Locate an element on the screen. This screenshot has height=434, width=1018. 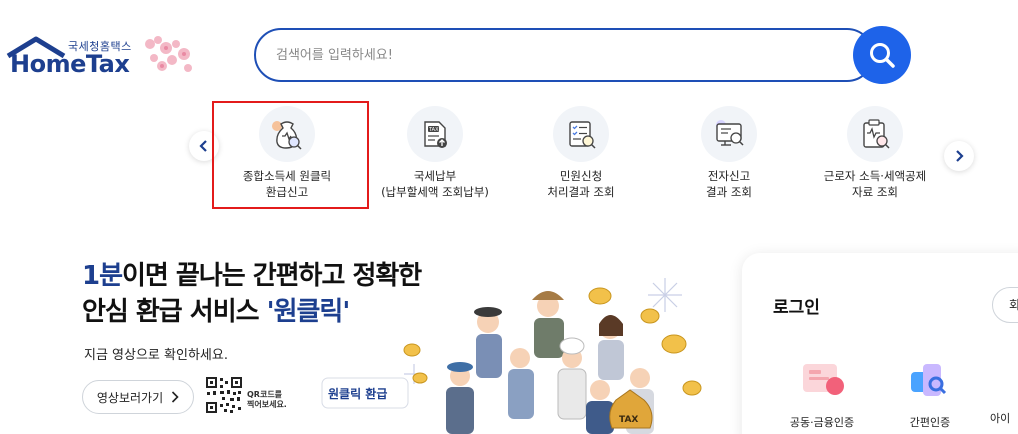
simple-auth-button: 간편인증 is located at coordinates (930, 394).